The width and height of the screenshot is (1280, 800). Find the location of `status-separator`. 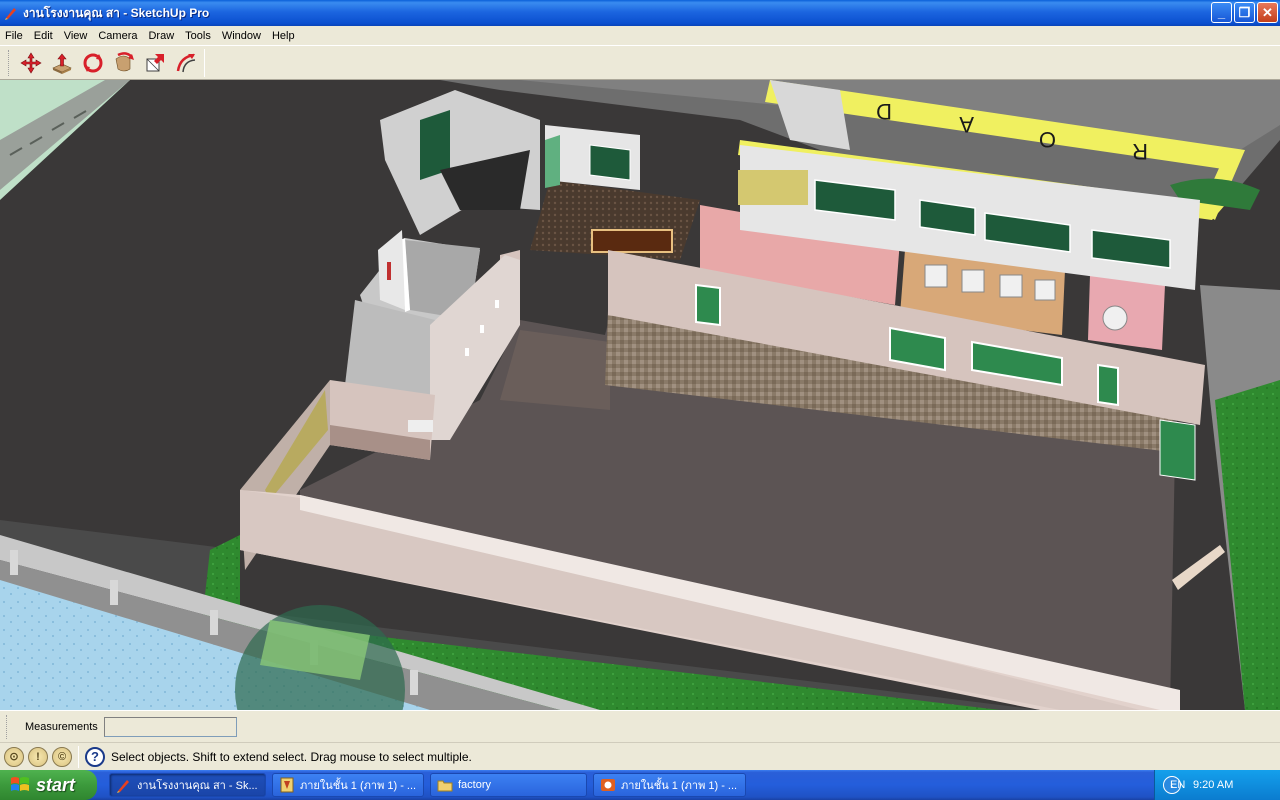

status-separator is located at coordinates (78, 756).